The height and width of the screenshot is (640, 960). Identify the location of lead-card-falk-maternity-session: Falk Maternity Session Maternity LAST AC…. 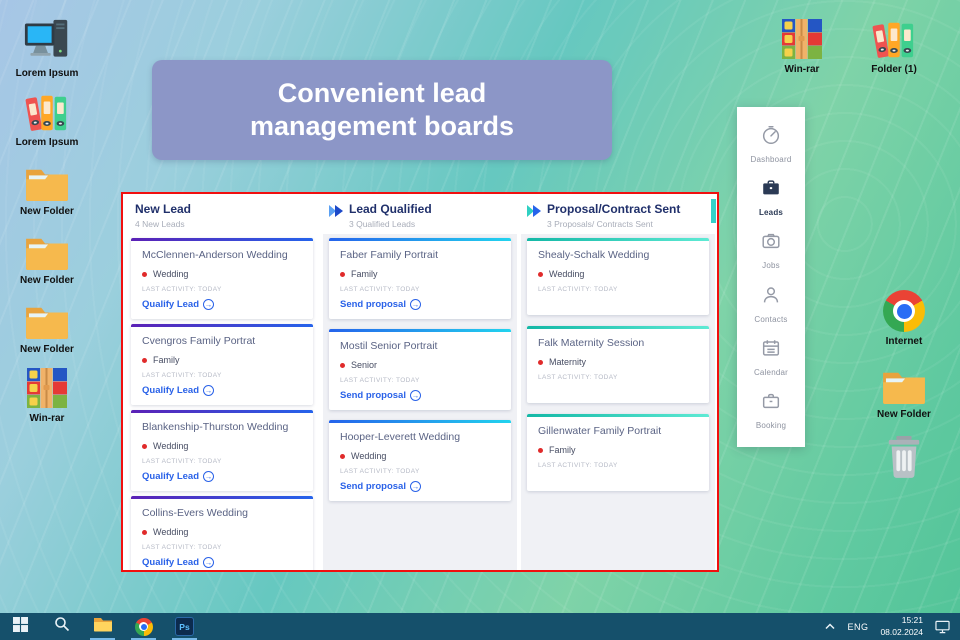
(618, 364).